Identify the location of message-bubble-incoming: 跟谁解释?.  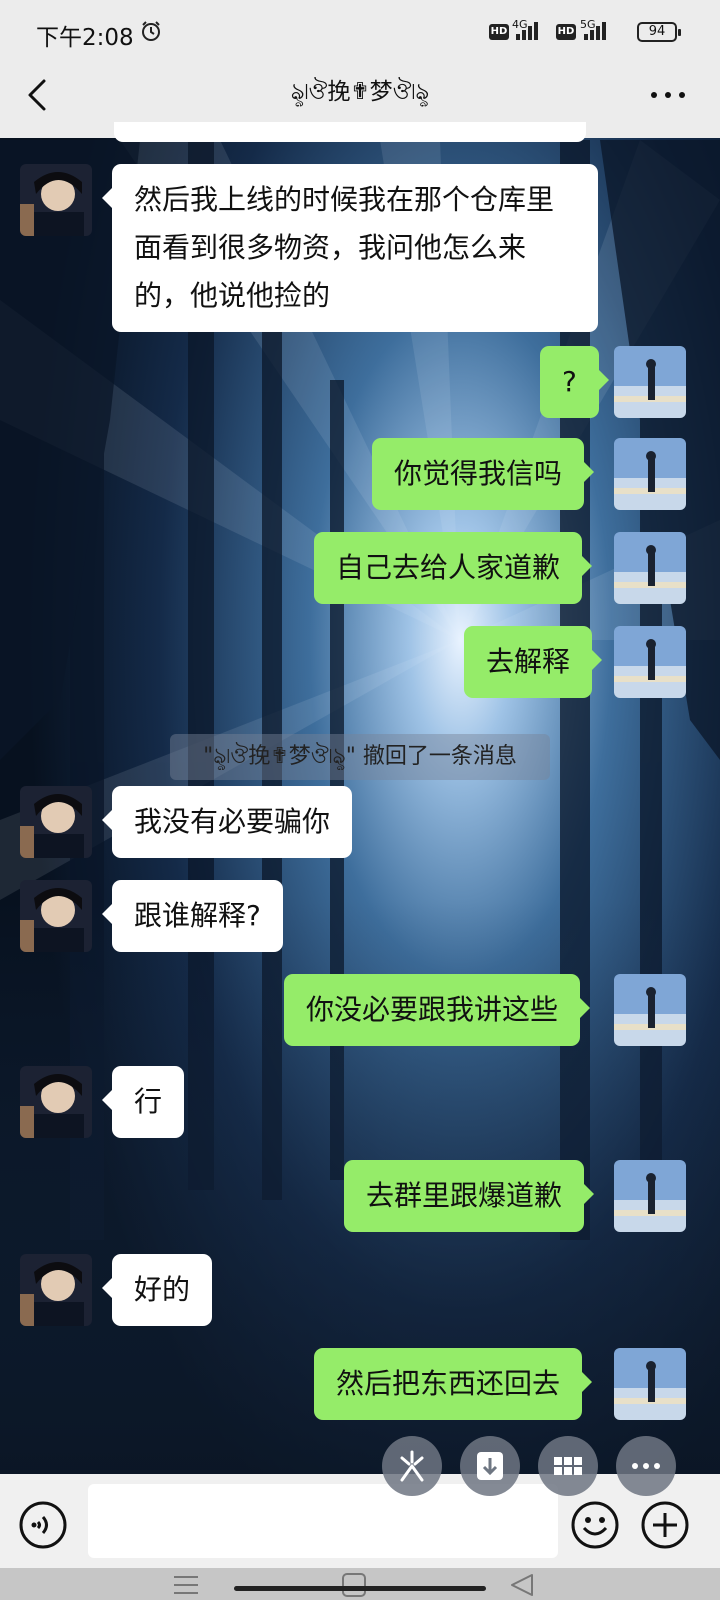
(192, 916).